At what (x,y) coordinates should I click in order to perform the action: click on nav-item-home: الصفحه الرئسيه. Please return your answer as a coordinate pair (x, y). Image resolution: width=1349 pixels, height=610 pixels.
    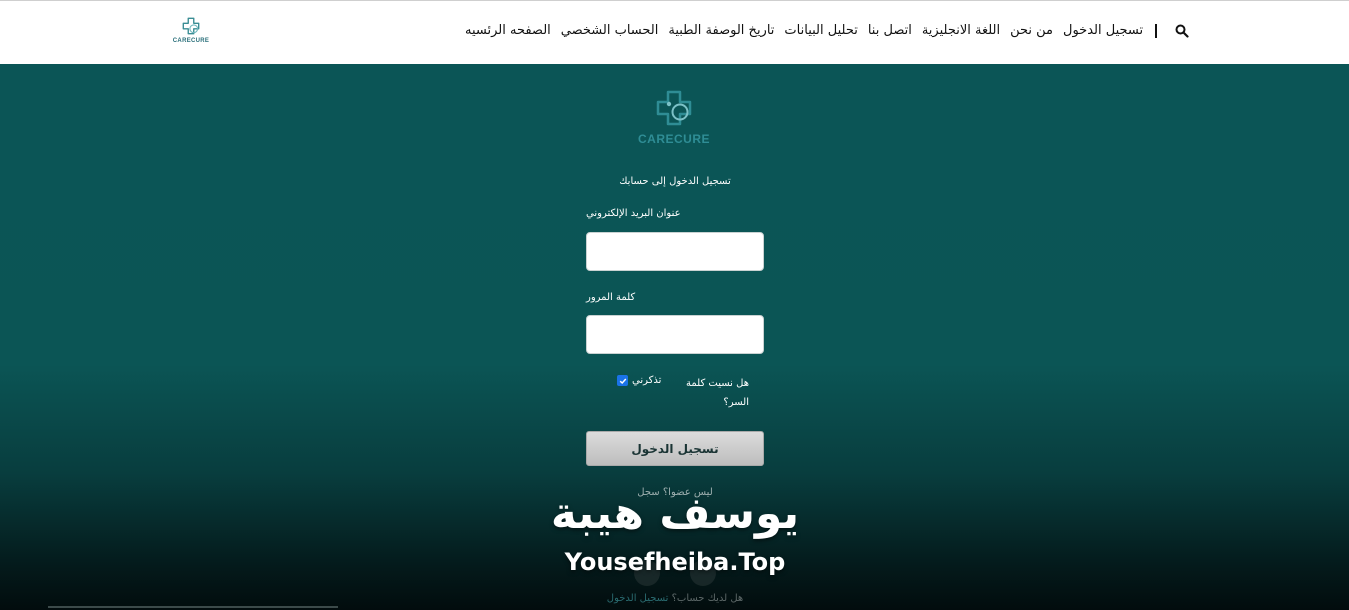
    Looking at the image, I should click on (508, 30).